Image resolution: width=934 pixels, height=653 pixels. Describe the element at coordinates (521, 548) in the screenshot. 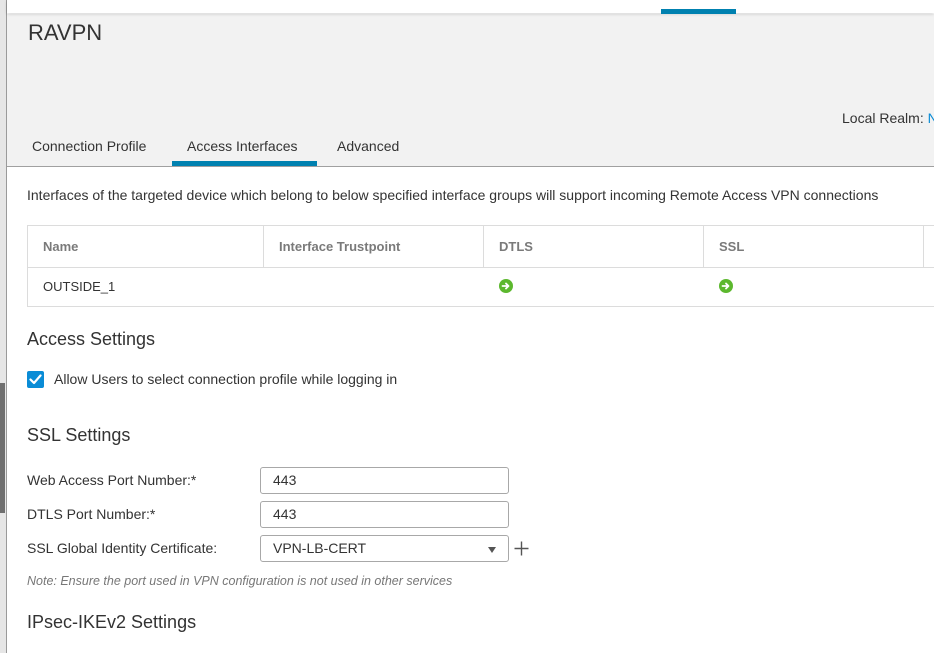

I see `add-certificate-plus-icon` at that location.